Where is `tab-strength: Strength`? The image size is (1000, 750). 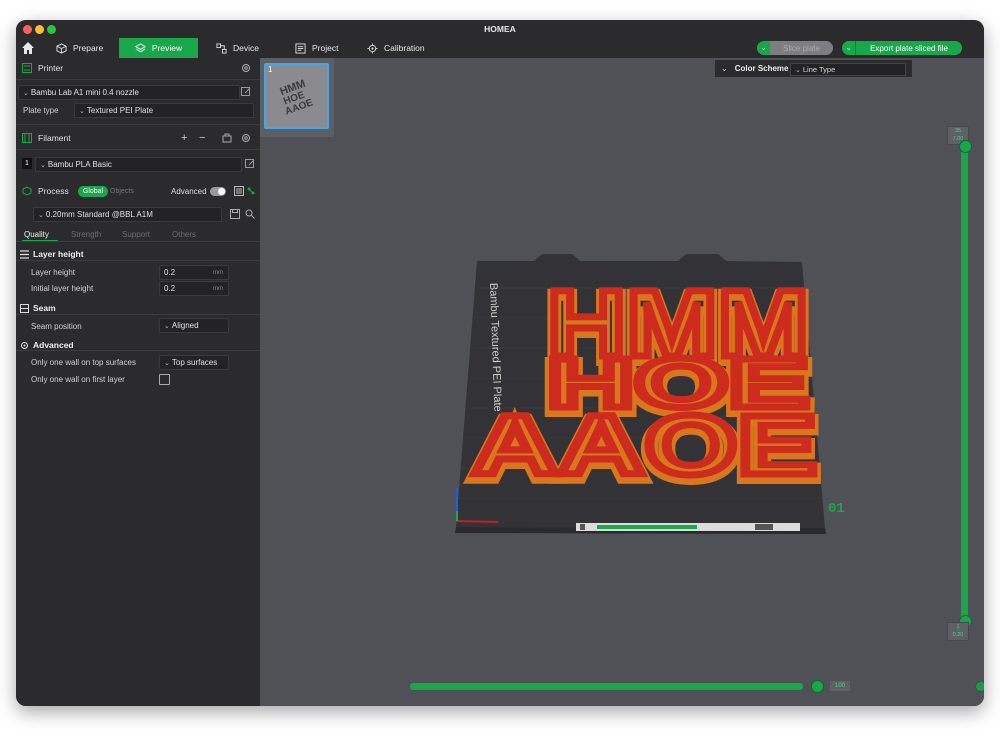 tab-strength: Strength is located at coordinates (86, 234).